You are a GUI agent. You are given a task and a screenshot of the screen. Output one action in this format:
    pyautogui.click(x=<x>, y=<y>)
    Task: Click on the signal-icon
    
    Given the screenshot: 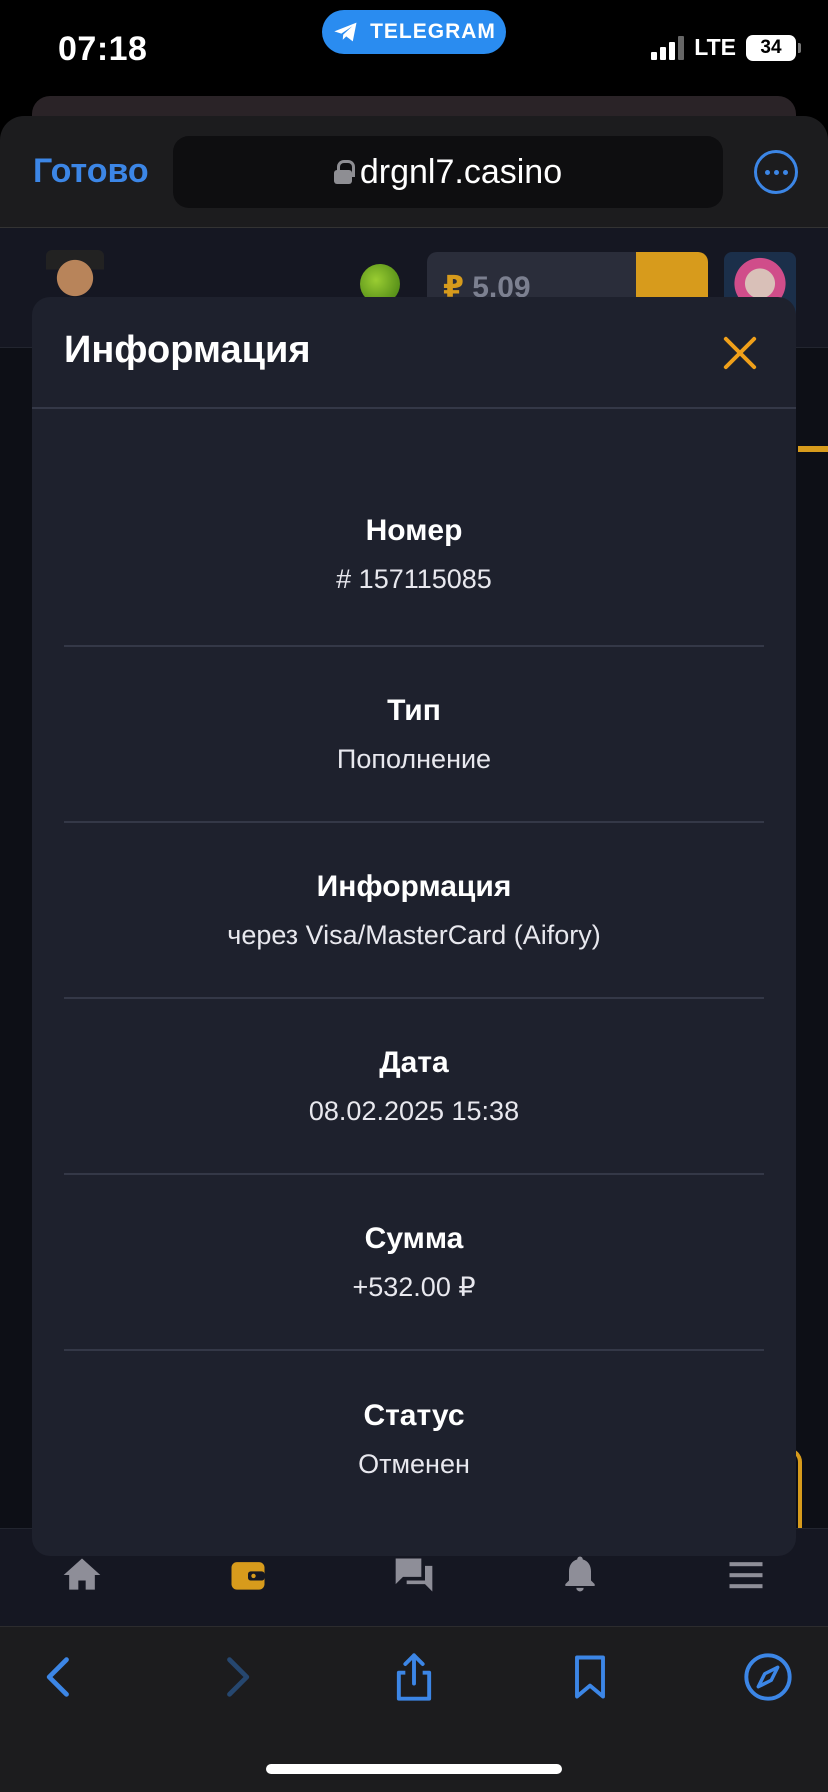 What is the action you would take?
    pyautogui.click(x=668, y=47)
    